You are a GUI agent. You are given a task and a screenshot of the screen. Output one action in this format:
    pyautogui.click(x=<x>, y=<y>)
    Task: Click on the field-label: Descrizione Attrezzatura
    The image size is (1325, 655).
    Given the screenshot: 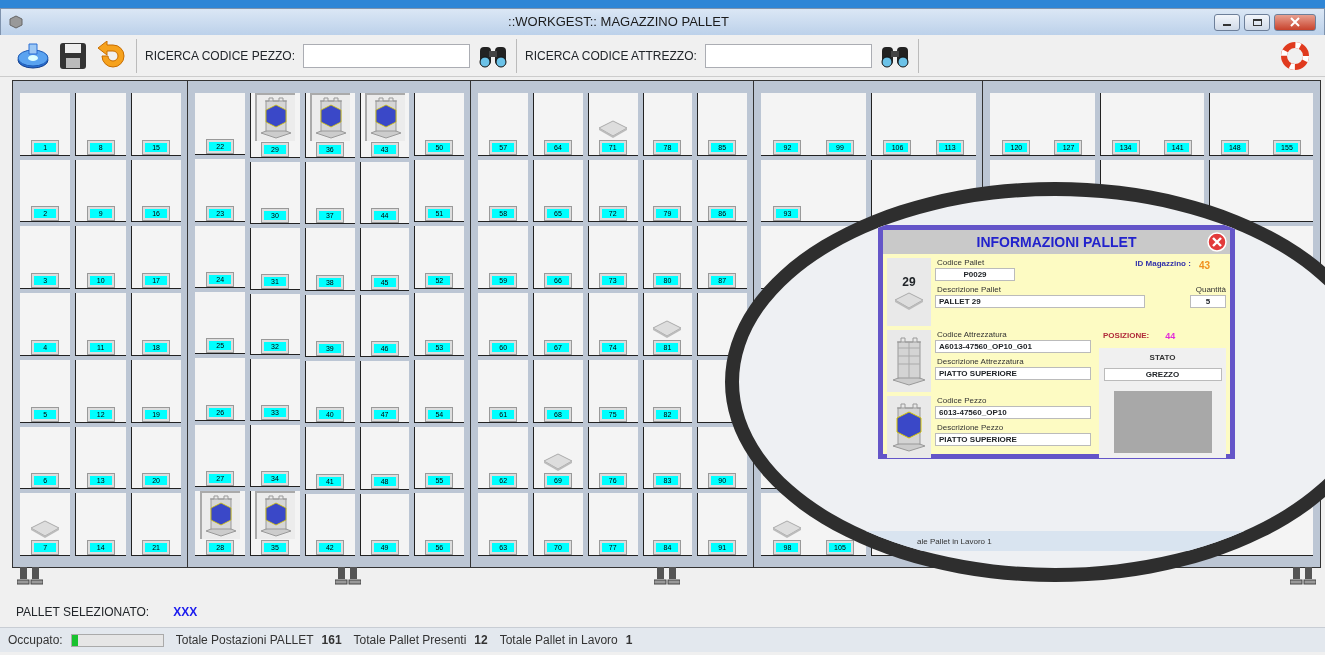 What is the action you would take?
    pyautogui.click(x=980, y=362)
    